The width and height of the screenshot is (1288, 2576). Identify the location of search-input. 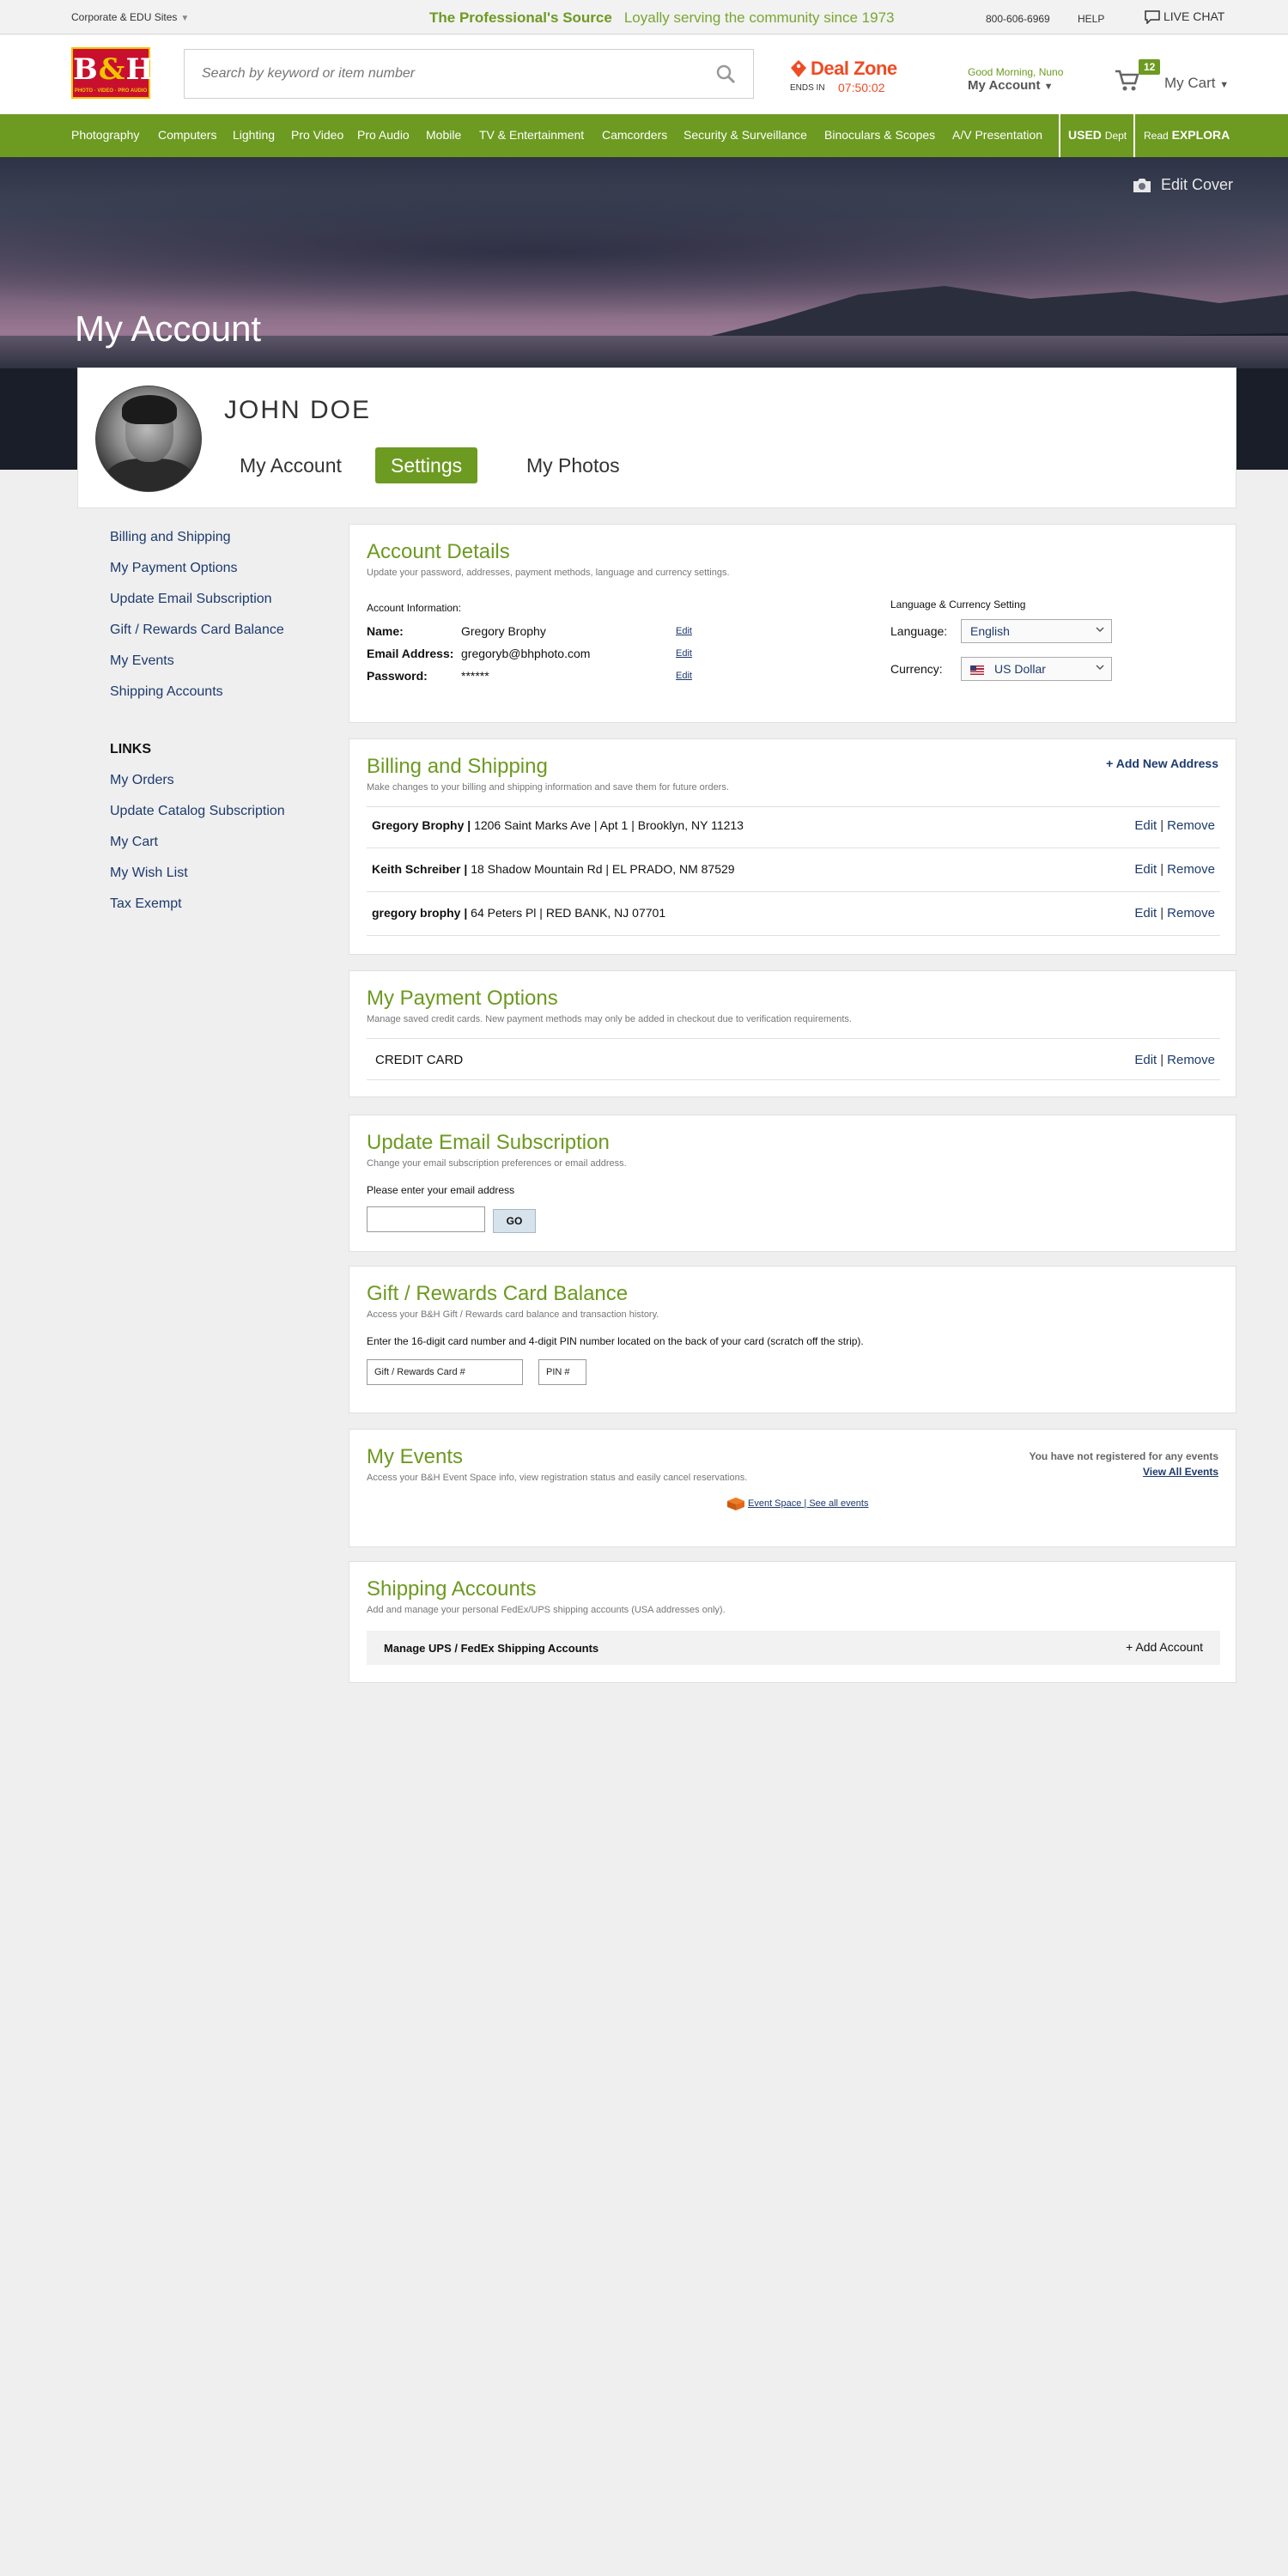
(442, 74).